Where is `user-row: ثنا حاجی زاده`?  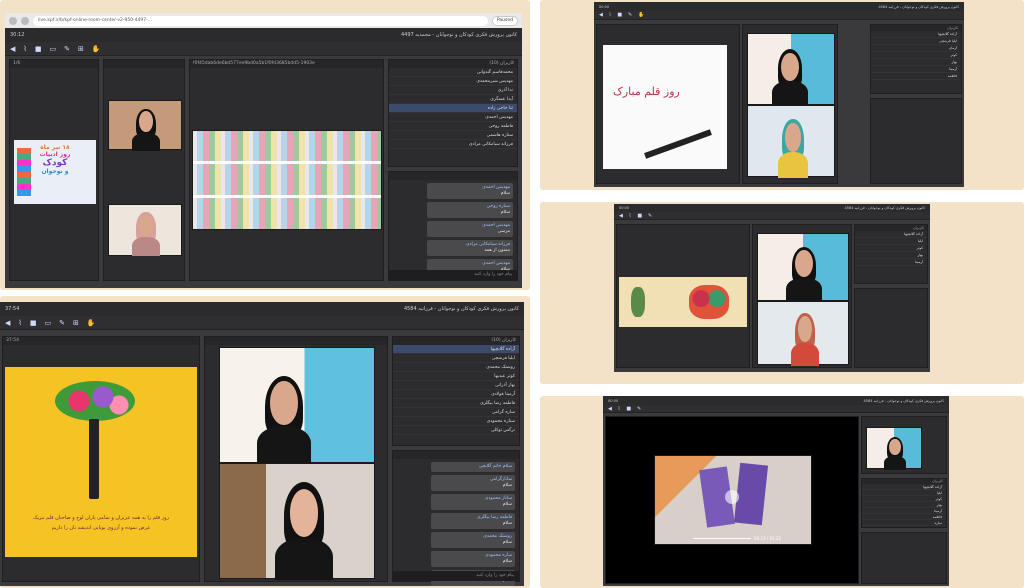 user-row: ثنا حاجی زاده is located at coordinates (453, 108).